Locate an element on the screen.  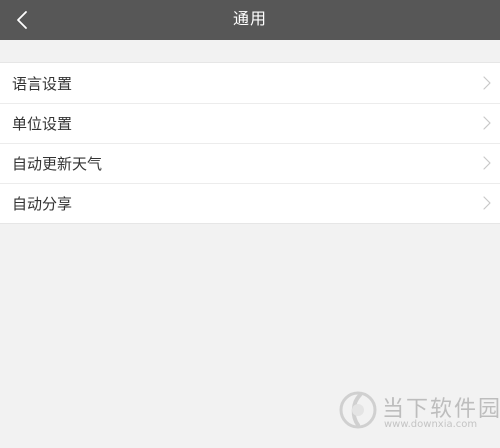
page-title: 通用 is located at coordinates (249, 18).